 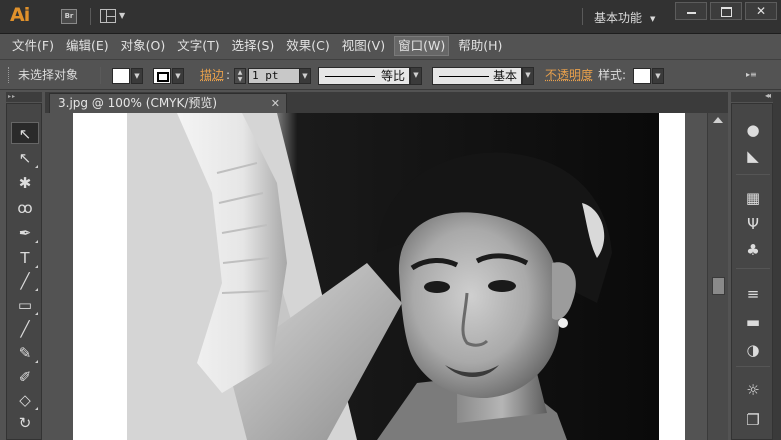 I want to click on lasso-tool-glyph: ꝏ, so click(x=25, y=208).